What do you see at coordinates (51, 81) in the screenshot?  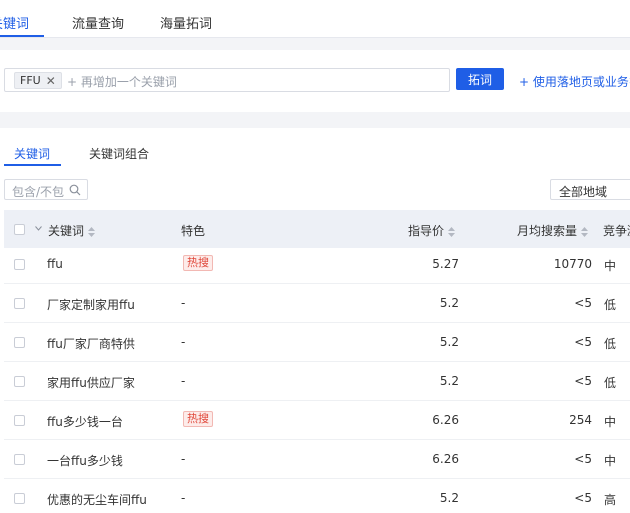 I see `close-icon: ✕` at bounding box center [51, 81].